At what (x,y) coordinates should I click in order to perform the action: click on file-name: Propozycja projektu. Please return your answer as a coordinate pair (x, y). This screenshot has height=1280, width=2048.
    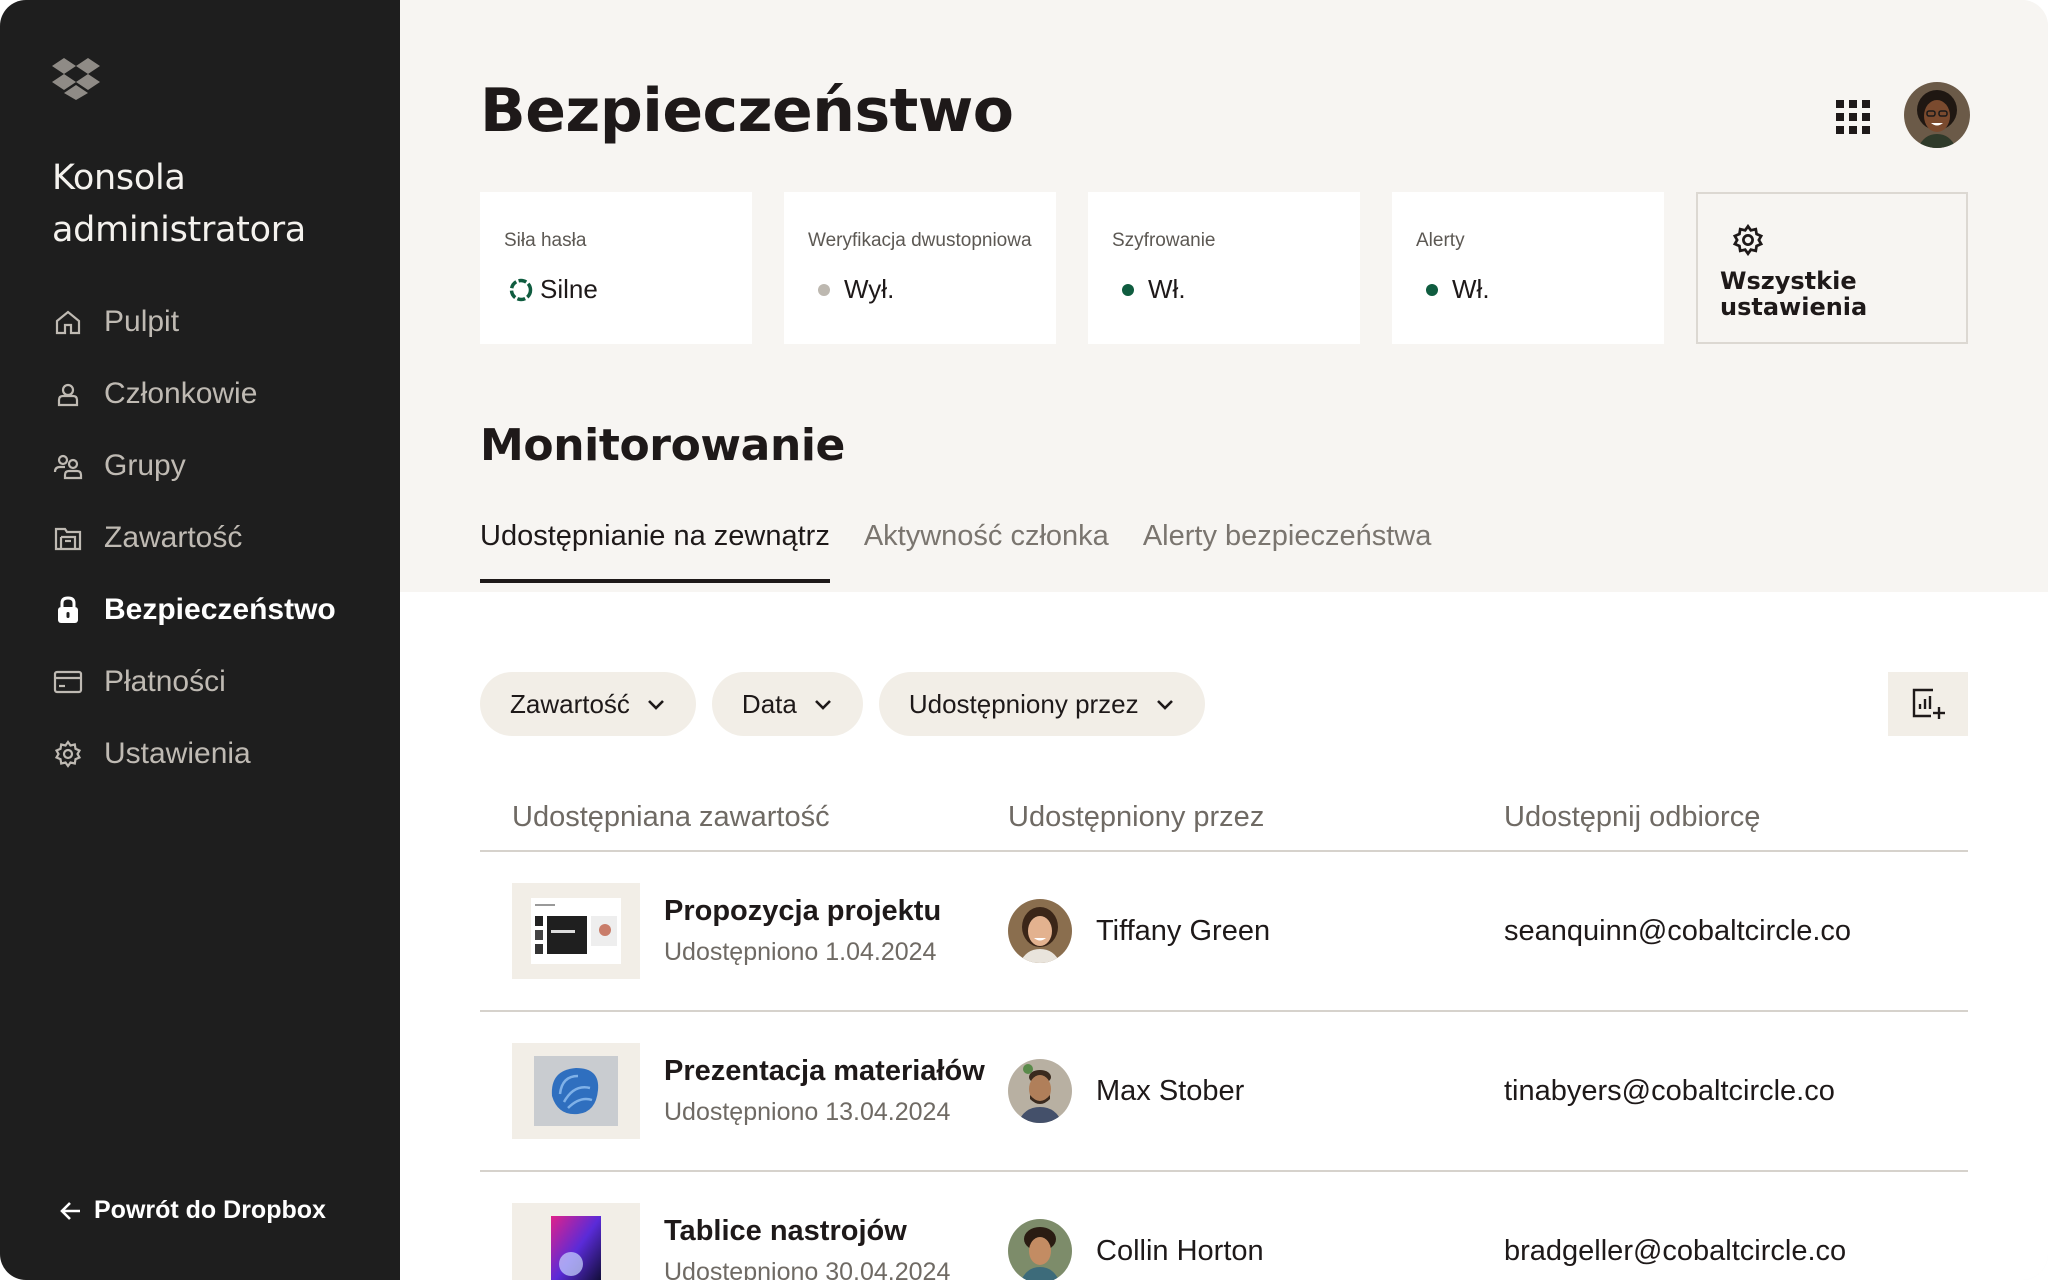
    Looking at the image, I should click on (802, 911).